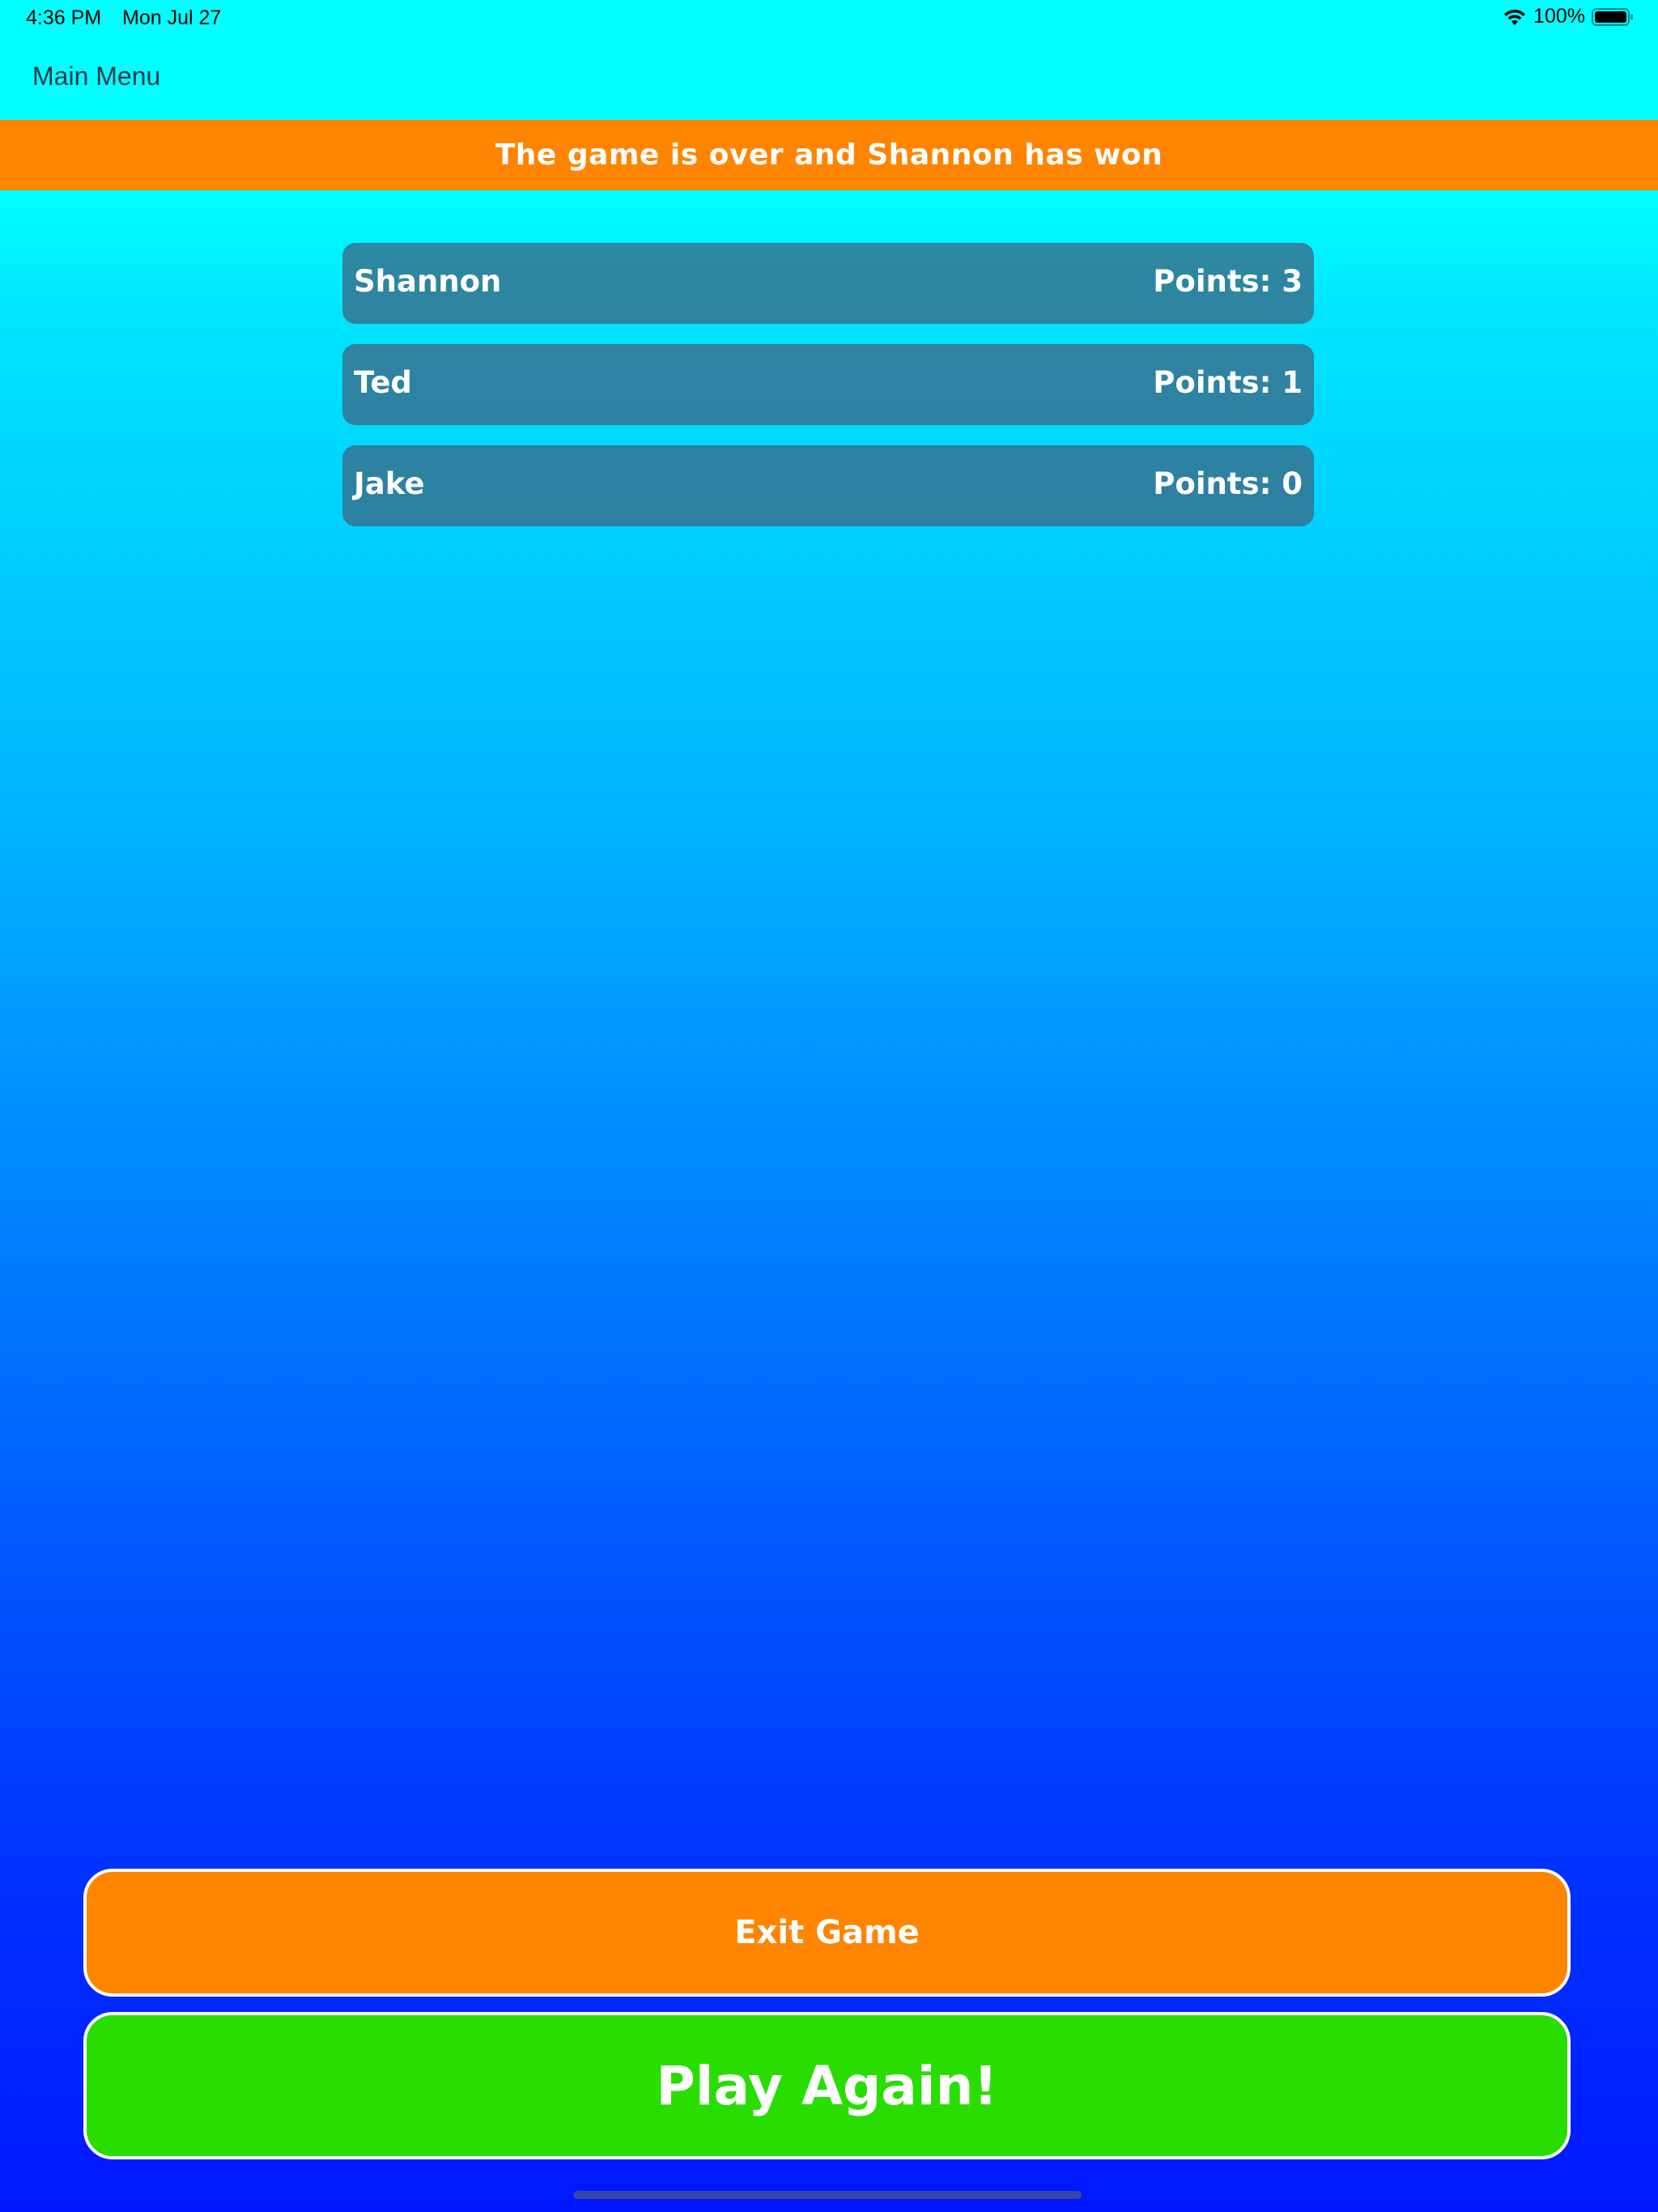  What do you see at coordinates (827, 2195) in the screenshot?
I see `home-indicator` at bounding box center [827, 2195].